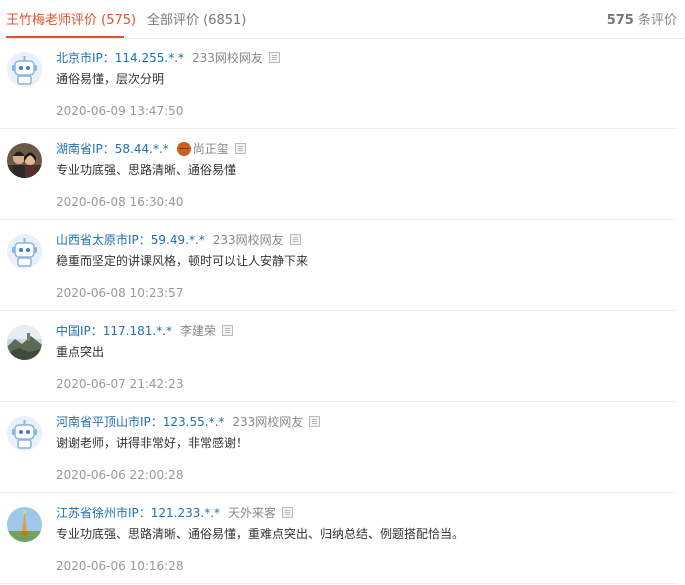 The width and height of the screenshot is (685, 585). I want to click on reviewer-location-link: 山西省太原市IP：59.49.*.*, so click(130, 240).